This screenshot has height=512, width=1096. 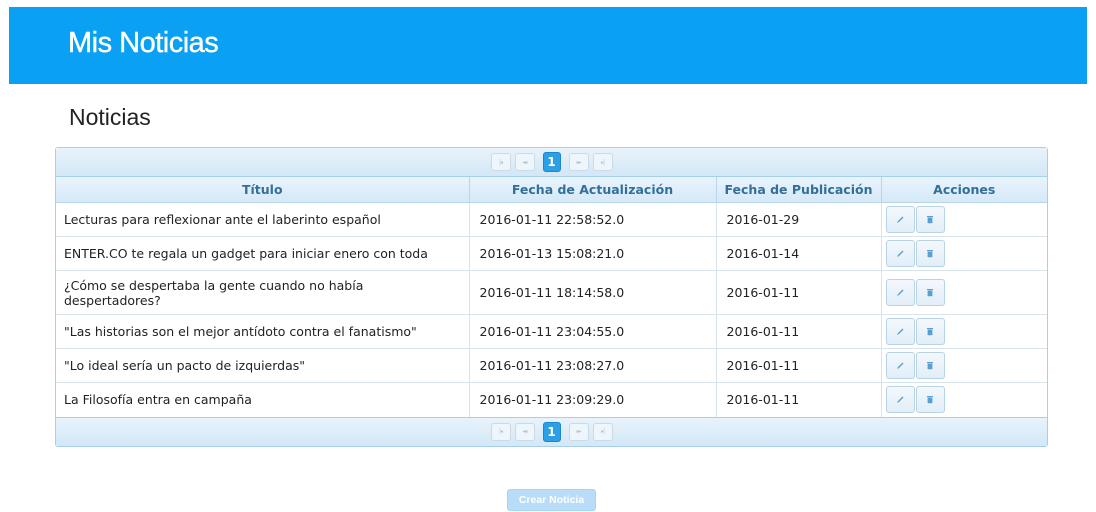 I want to click on cell-fecha-actualizacion: 2016-01-11 22:58:52.0, so click(x=593, y=219).